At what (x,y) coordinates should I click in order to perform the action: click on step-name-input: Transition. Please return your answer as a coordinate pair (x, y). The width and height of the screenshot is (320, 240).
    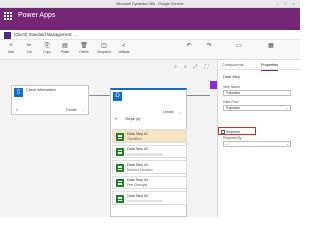
    Looking at the image, I should click on (257, 93).